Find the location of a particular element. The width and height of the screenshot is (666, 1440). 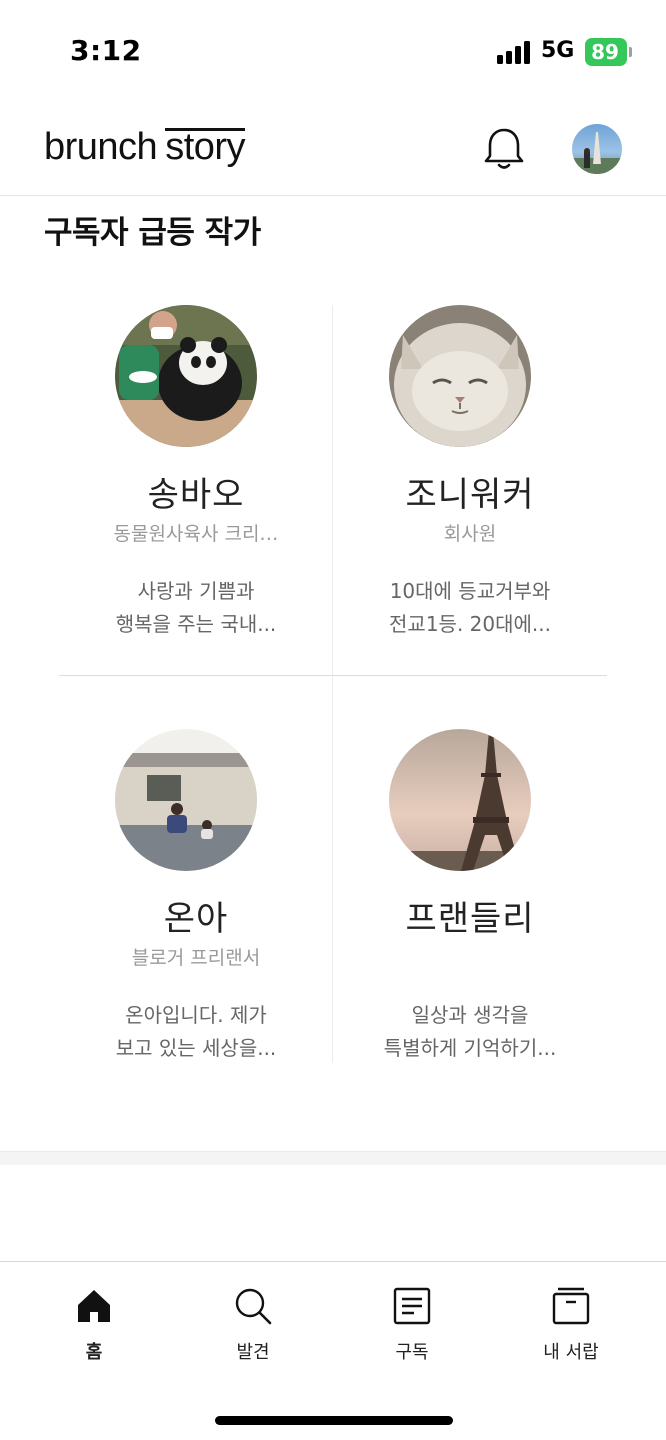

author-name: 온아 is located at coordinates (196, 919).